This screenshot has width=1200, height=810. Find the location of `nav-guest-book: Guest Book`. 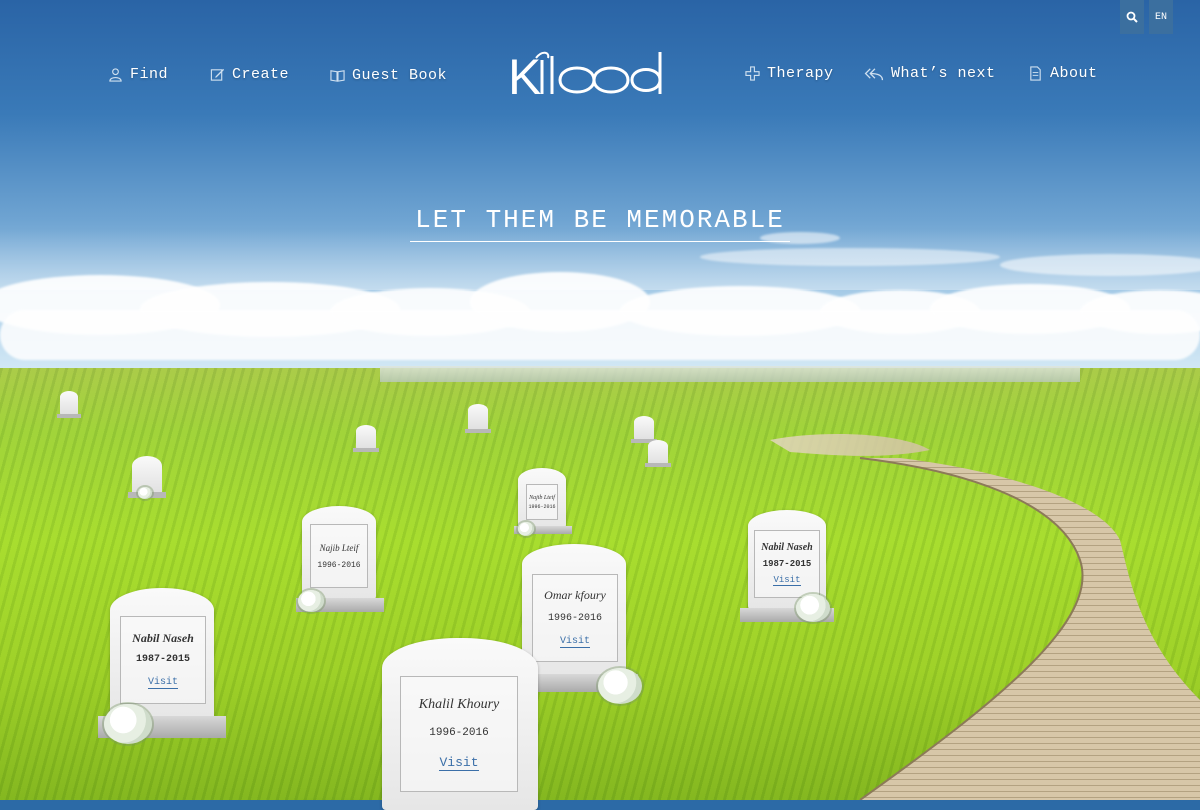

nav-guest-book: Guest Book is located at coordinates (388, 75).